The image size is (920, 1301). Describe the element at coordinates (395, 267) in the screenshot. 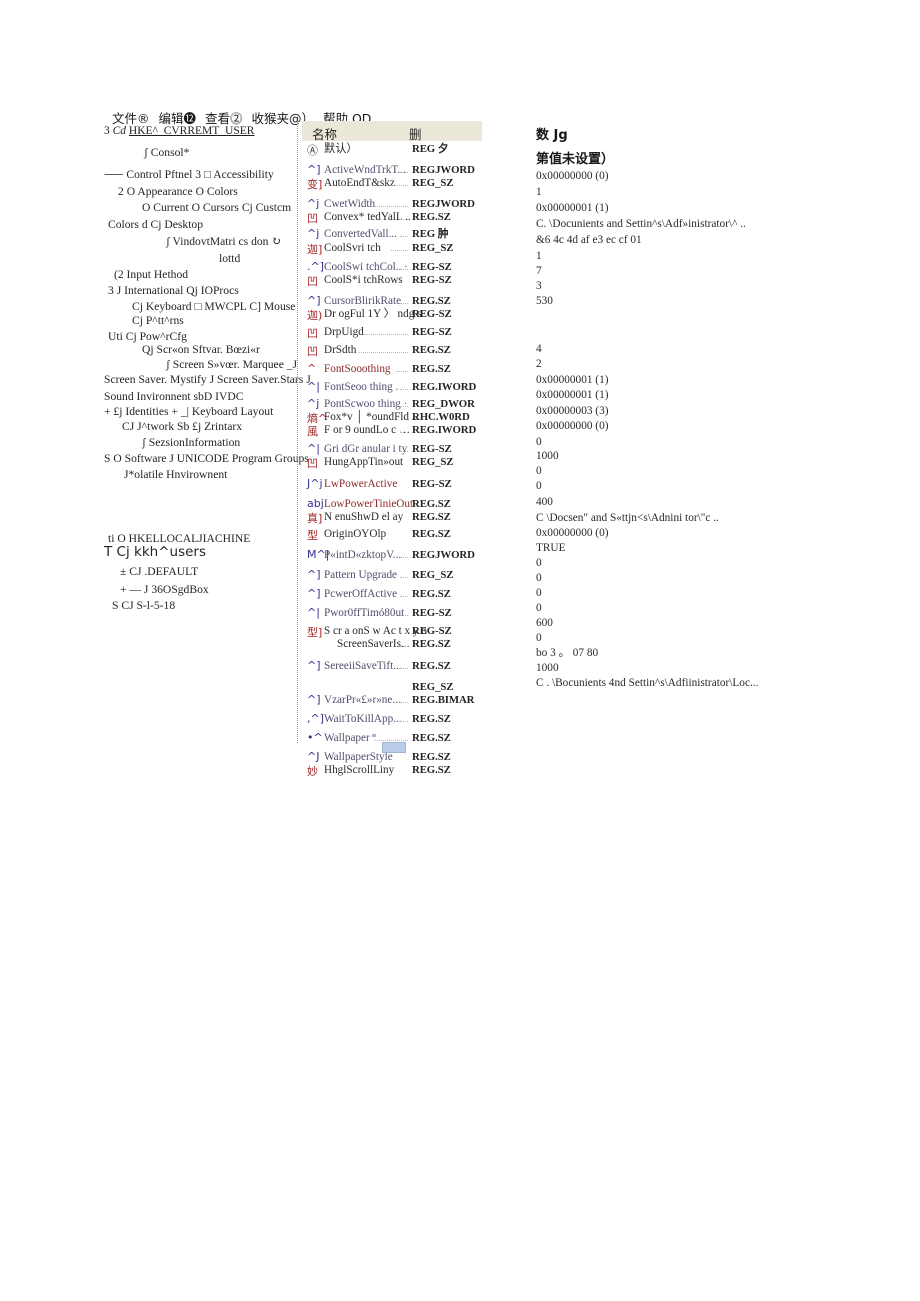

I see `value-row: .^] CoolSwi tchCol.. · REG-SZ` at that location.